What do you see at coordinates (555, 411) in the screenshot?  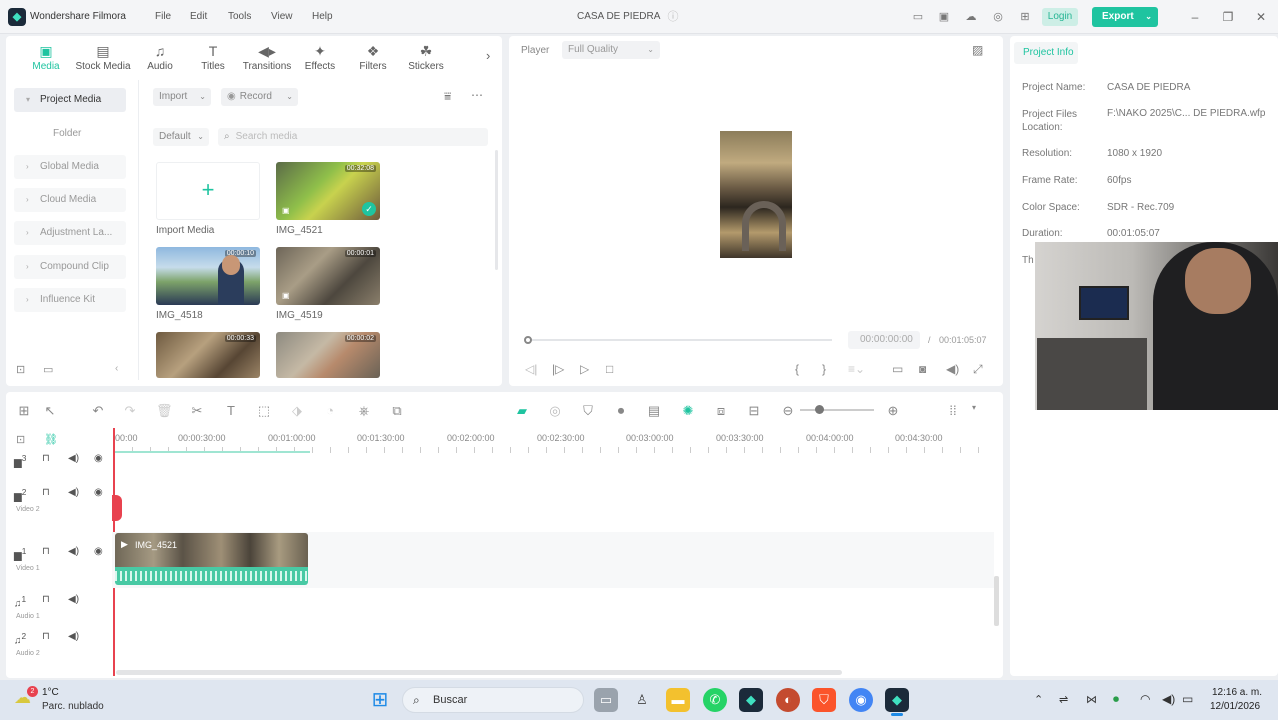 I see `auto-ripple-icon: ◎` at bounding box center [555, 411].